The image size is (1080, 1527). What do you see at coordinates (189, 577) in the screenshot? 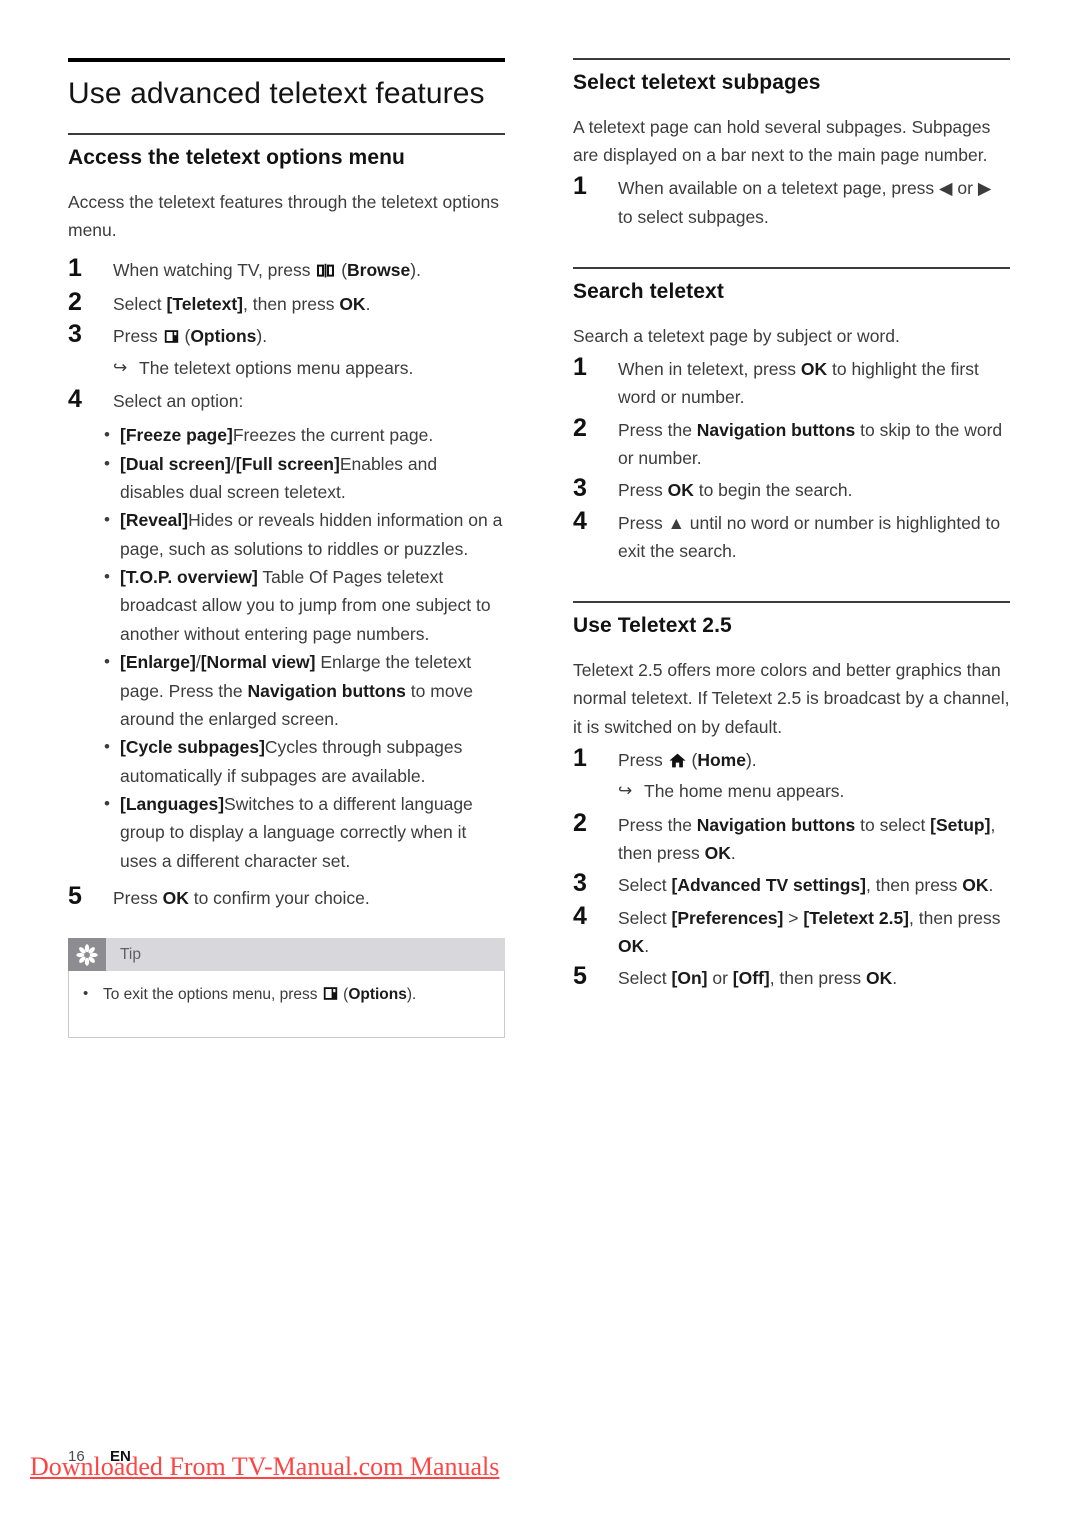
I see `emphasis-text: [T.O.P. overview]` at bounding box center [189, 577].